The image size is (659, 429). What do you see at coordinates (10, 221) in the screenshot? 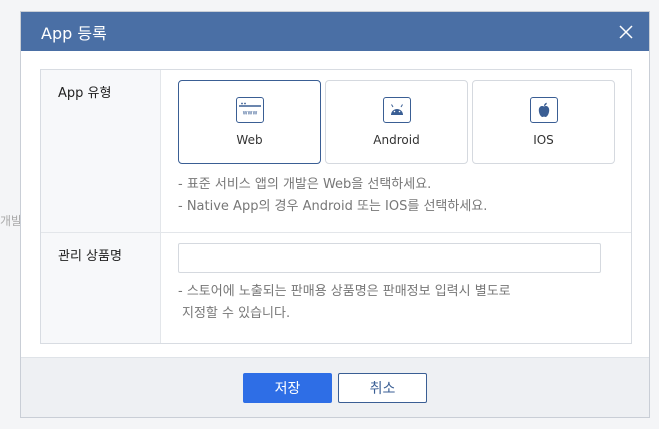
I see `background-text-fragment: 개발자` at bounding box center [10, 221].